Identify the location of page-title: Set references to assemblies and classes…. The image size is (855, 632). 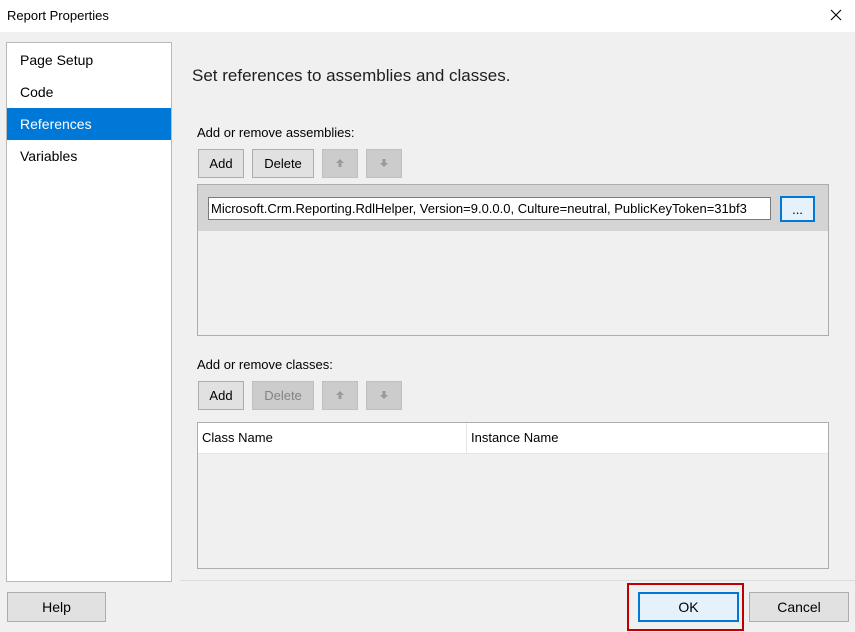
(351, 75).